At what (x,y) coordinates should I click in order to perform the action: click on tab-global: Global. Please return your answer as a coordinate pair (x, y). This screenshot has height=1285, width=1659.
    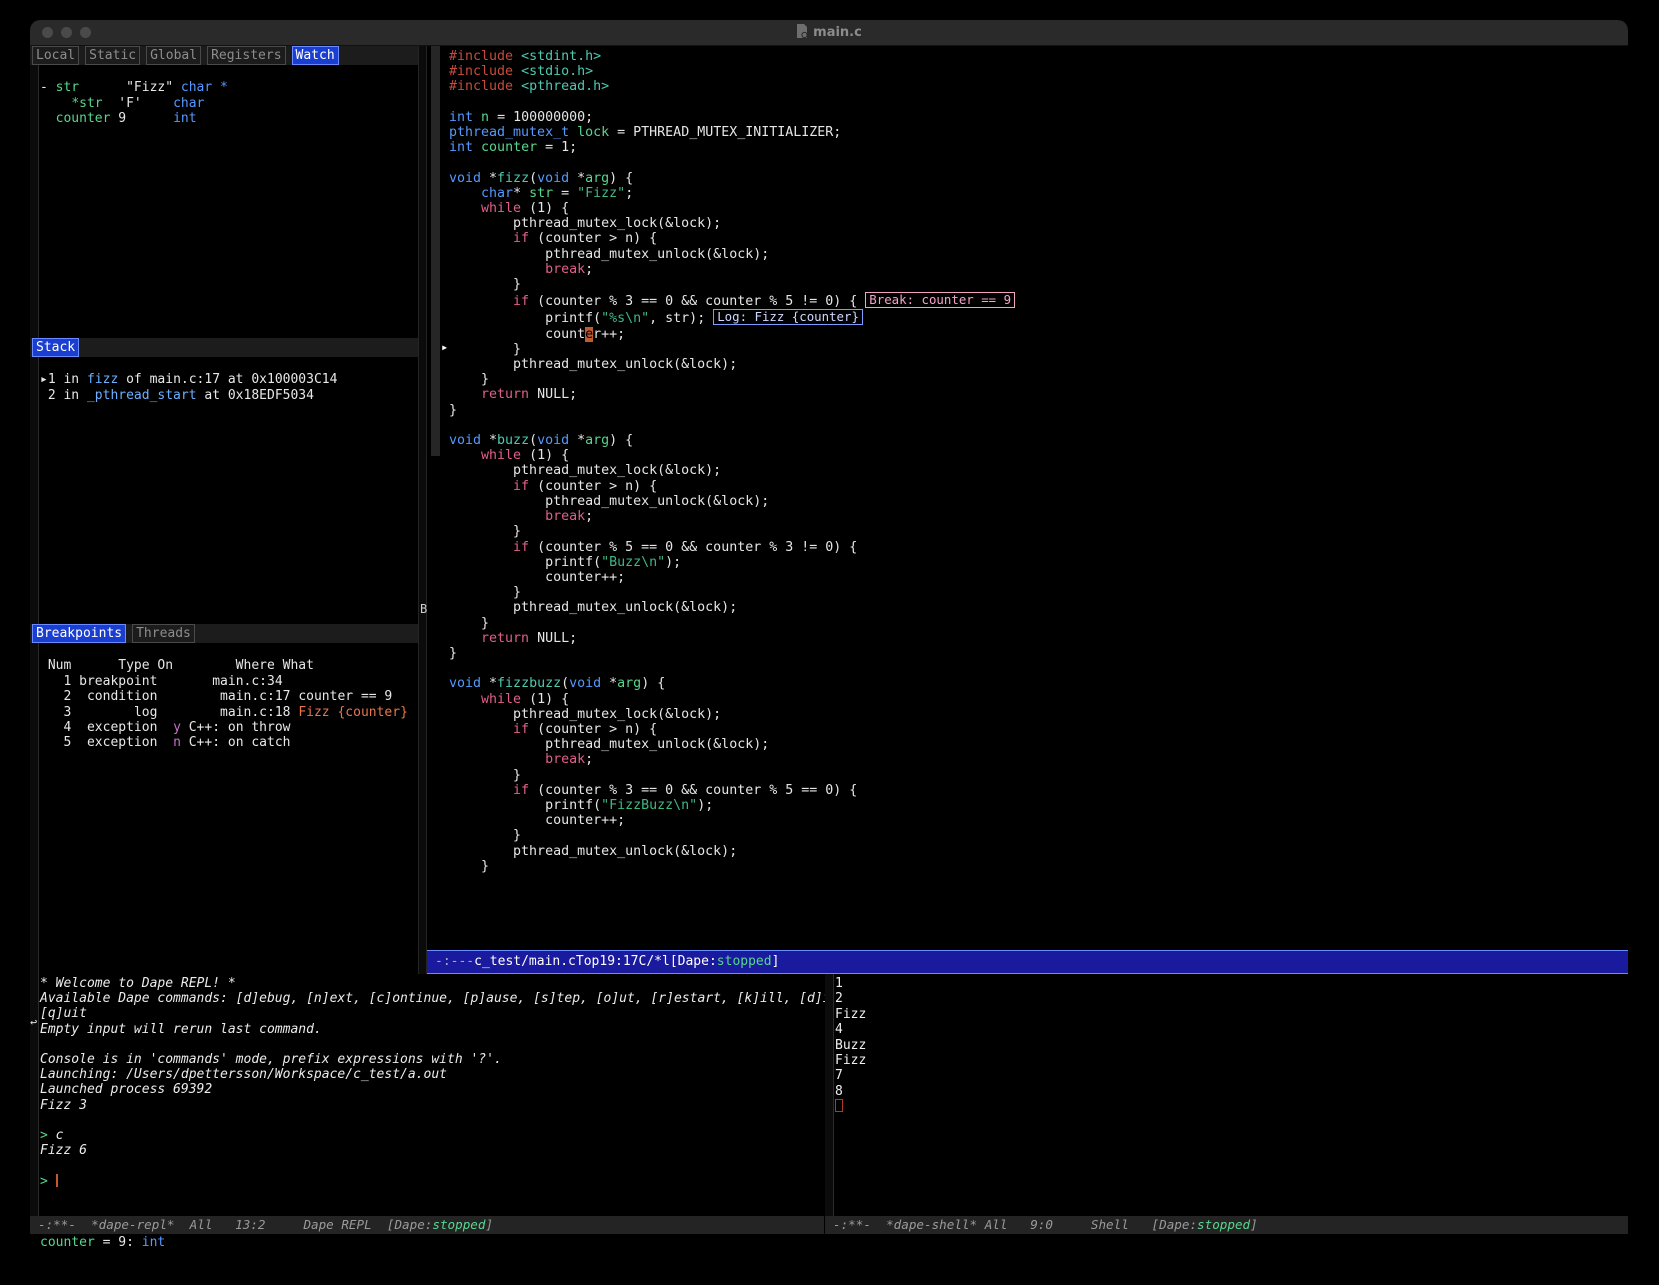
    Looking at the image, I should click on (174, 55).